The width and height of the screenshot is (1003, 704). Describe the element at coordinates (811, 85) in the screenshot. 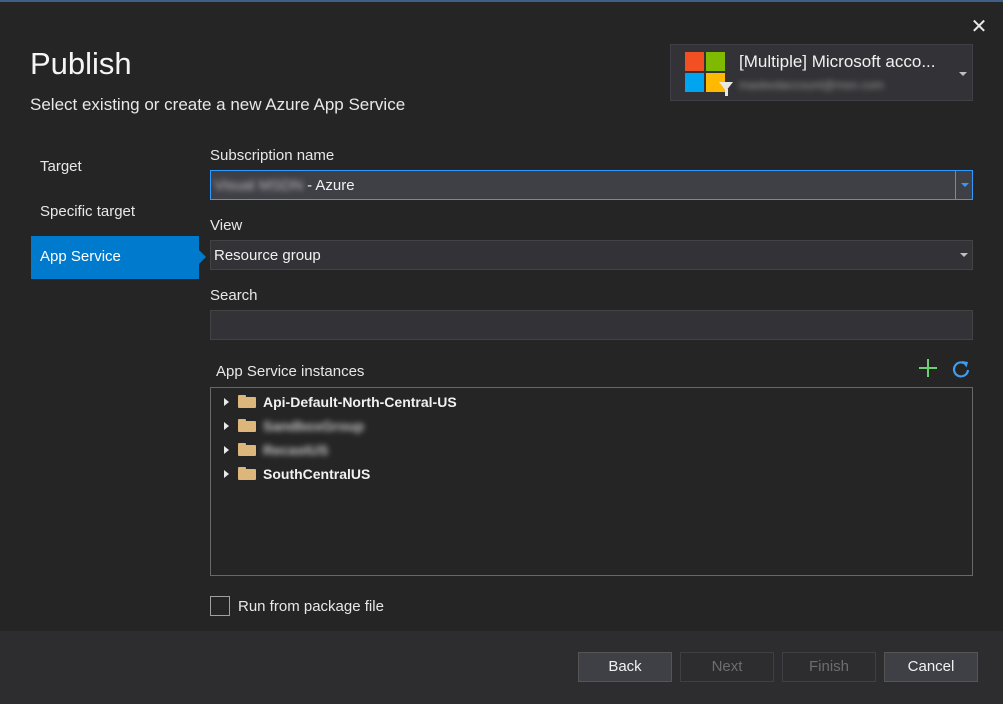

I see `account-email: maskedaccount@msn.com` at that location.